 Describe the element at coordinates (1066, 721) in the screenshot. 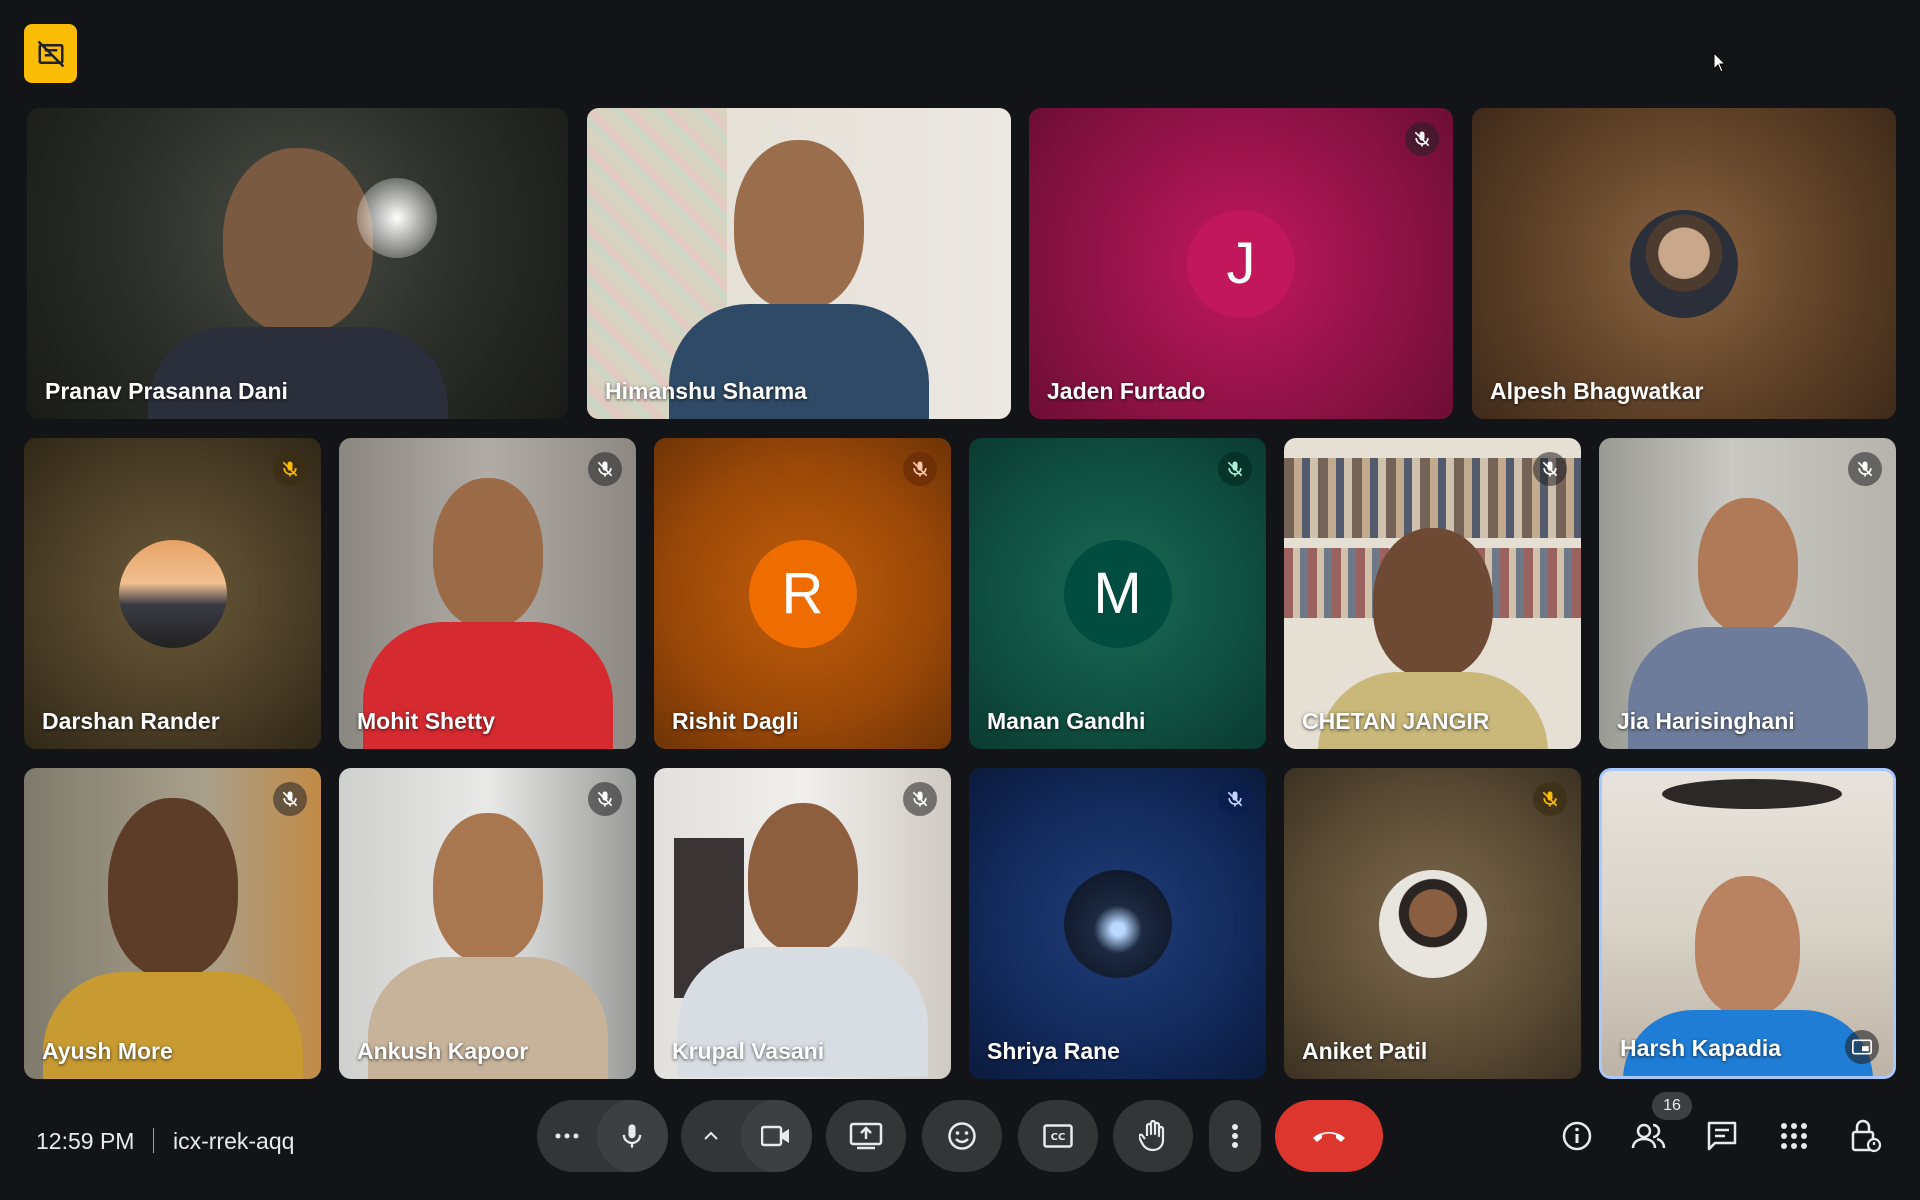

I see `participant-name: Manan Gandhi` at that location.